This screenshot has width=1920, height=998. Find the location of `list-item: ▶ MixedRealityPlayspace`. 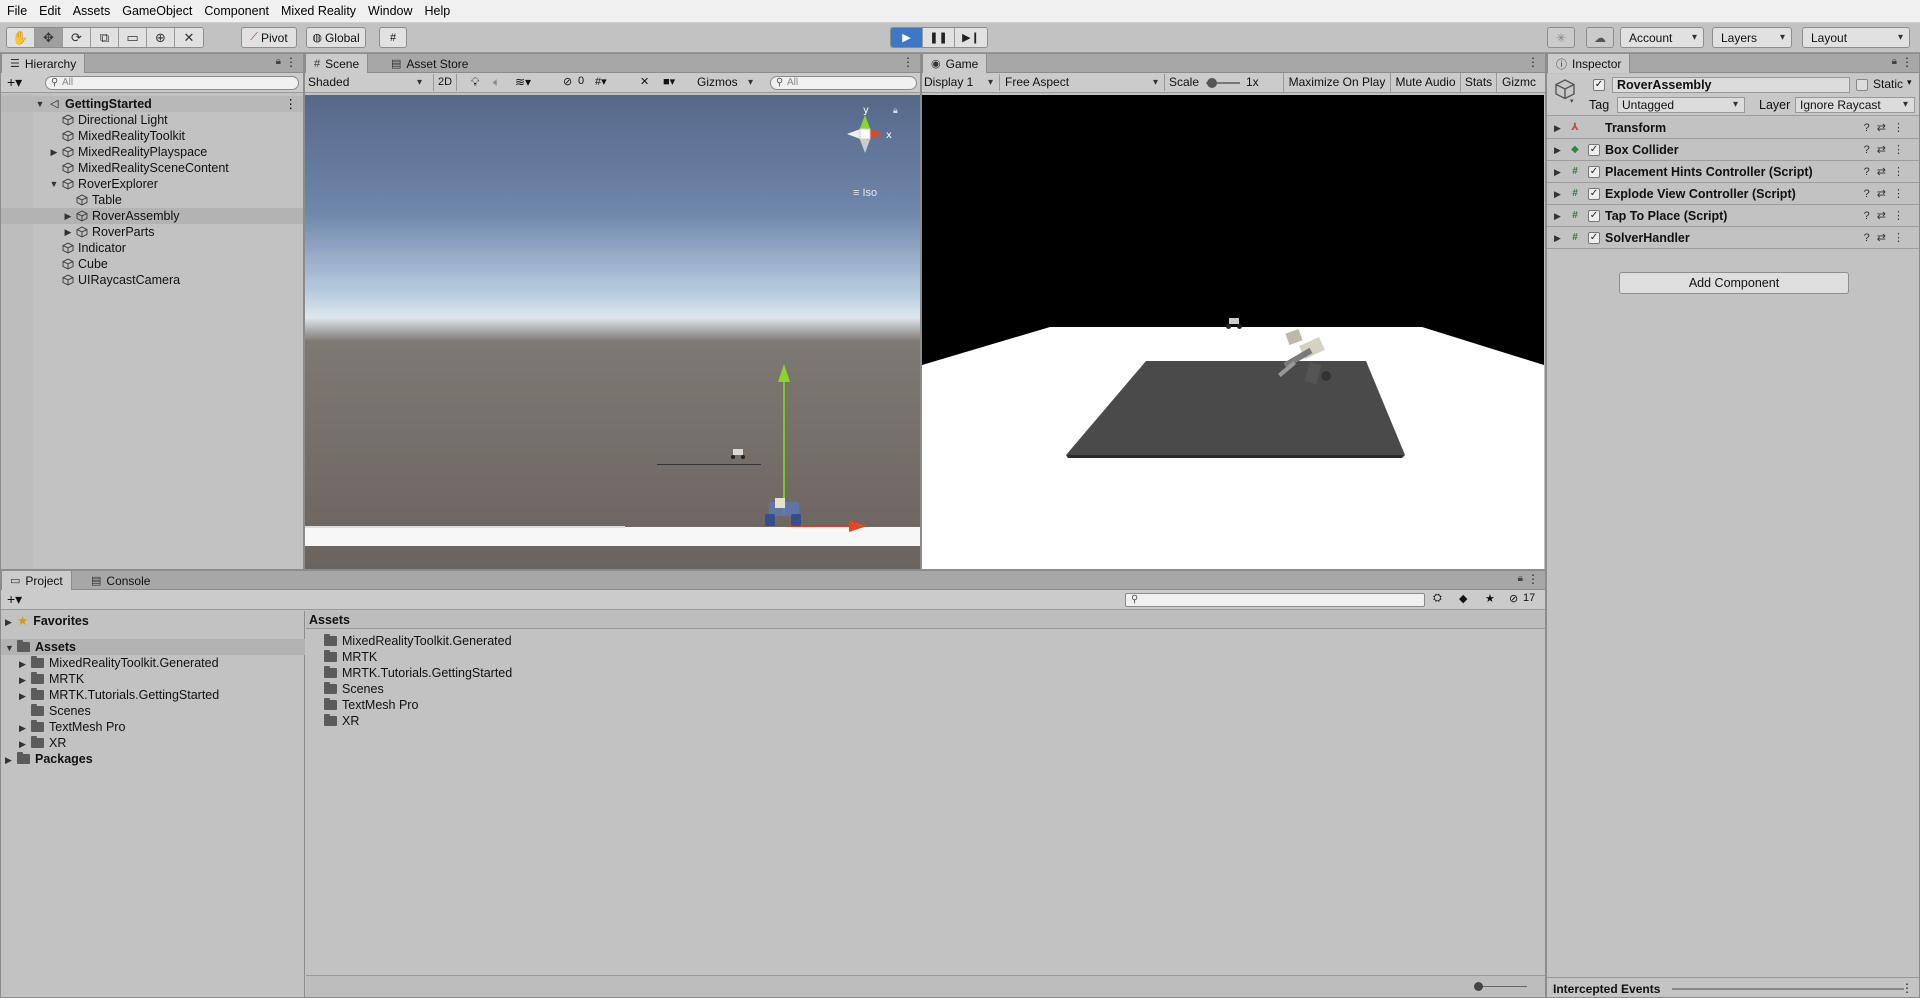

list-item: ▶ MixedRealityPlayspace is located at coordinates (152, 152).